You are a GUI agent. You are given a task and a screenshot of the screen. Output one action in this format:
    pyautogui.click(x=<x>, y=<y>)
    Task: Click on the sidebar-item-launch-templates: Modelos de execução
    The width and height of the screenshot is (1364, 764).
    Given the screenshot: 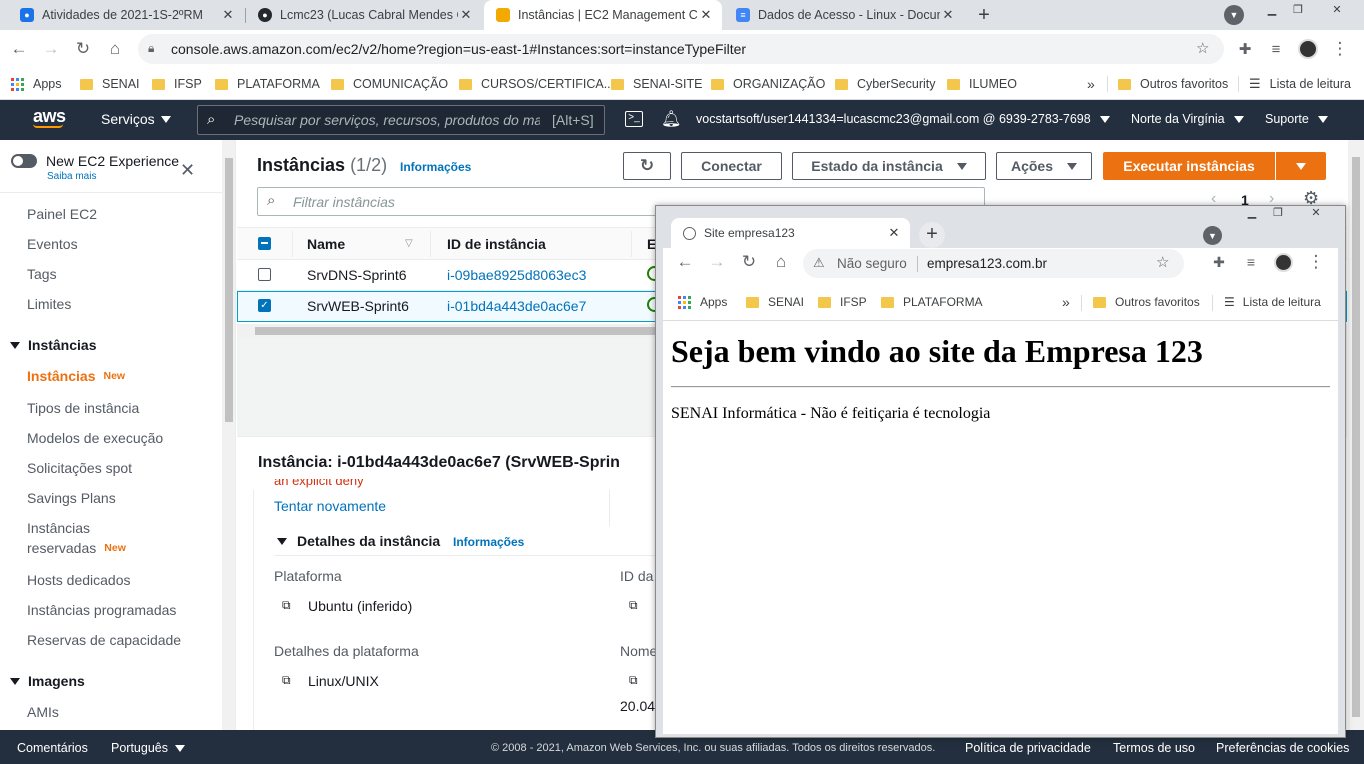 What is the action you would take?
    pyautogui.click(x=95, y=438)
    